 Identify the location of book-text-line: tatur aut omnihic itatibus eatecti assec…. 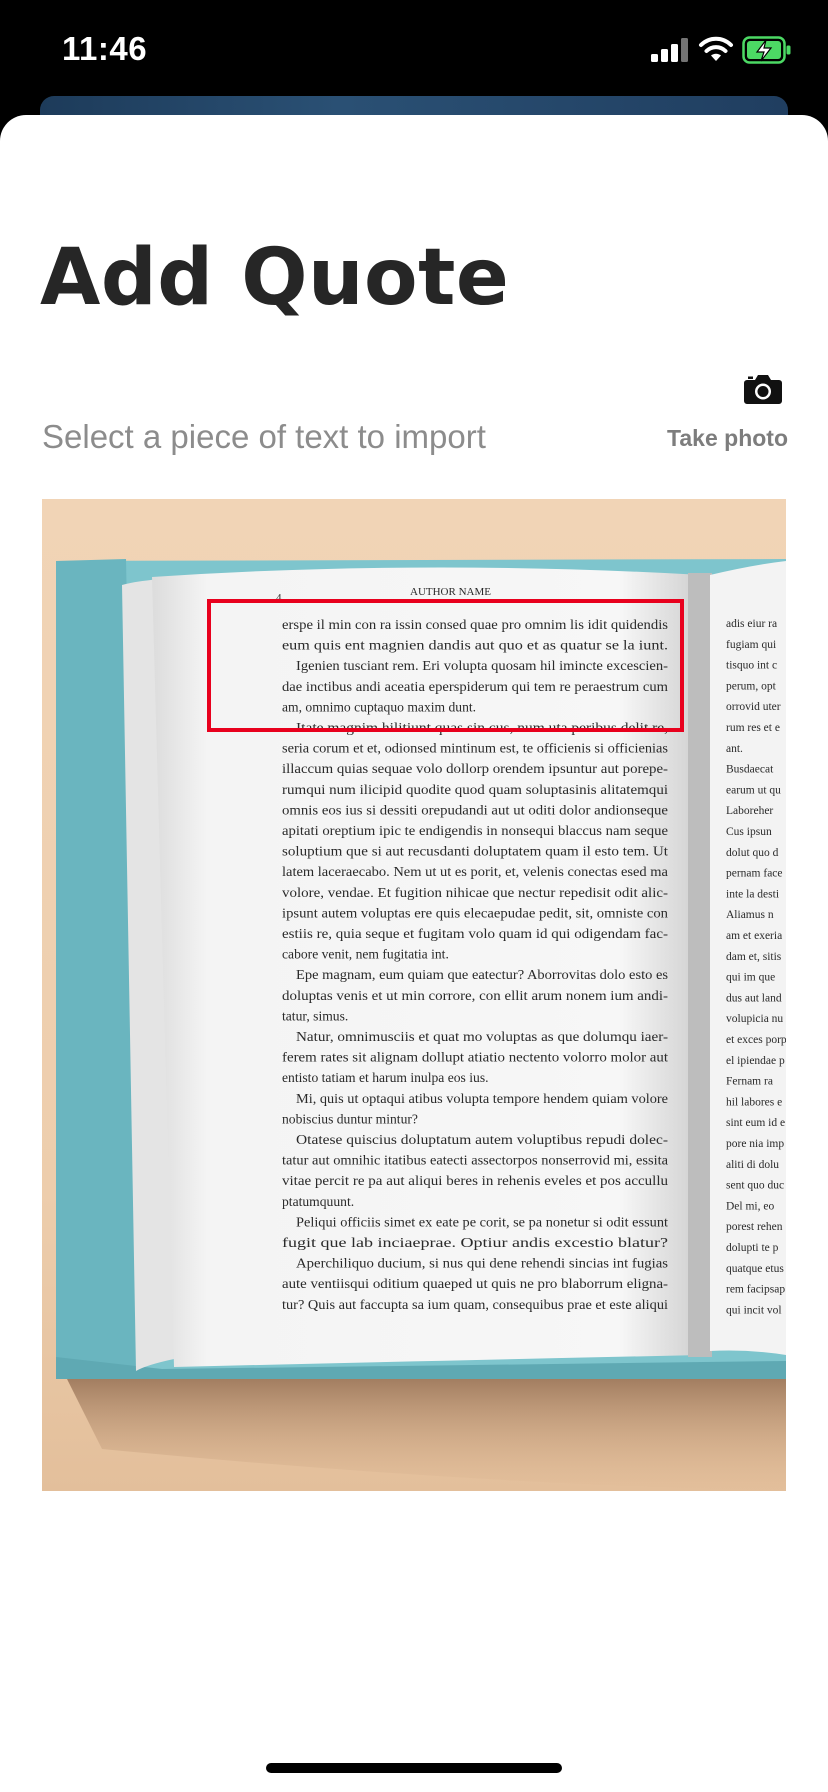
(475, 1160).